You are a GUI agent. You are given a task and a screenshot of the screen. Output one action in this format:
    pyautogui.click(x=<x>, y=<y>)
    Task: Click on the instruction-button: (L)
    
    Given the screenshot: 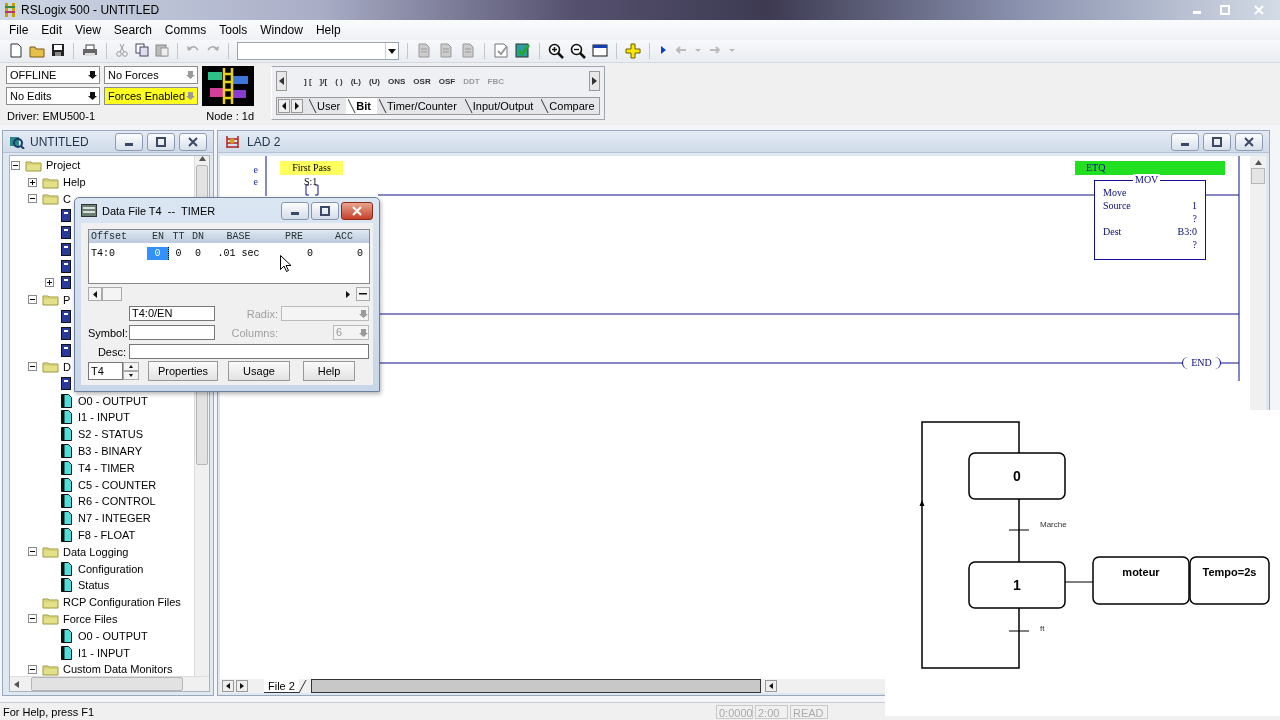 What is the action you would take?
    pyautogui.click(x=355, y=81)
    